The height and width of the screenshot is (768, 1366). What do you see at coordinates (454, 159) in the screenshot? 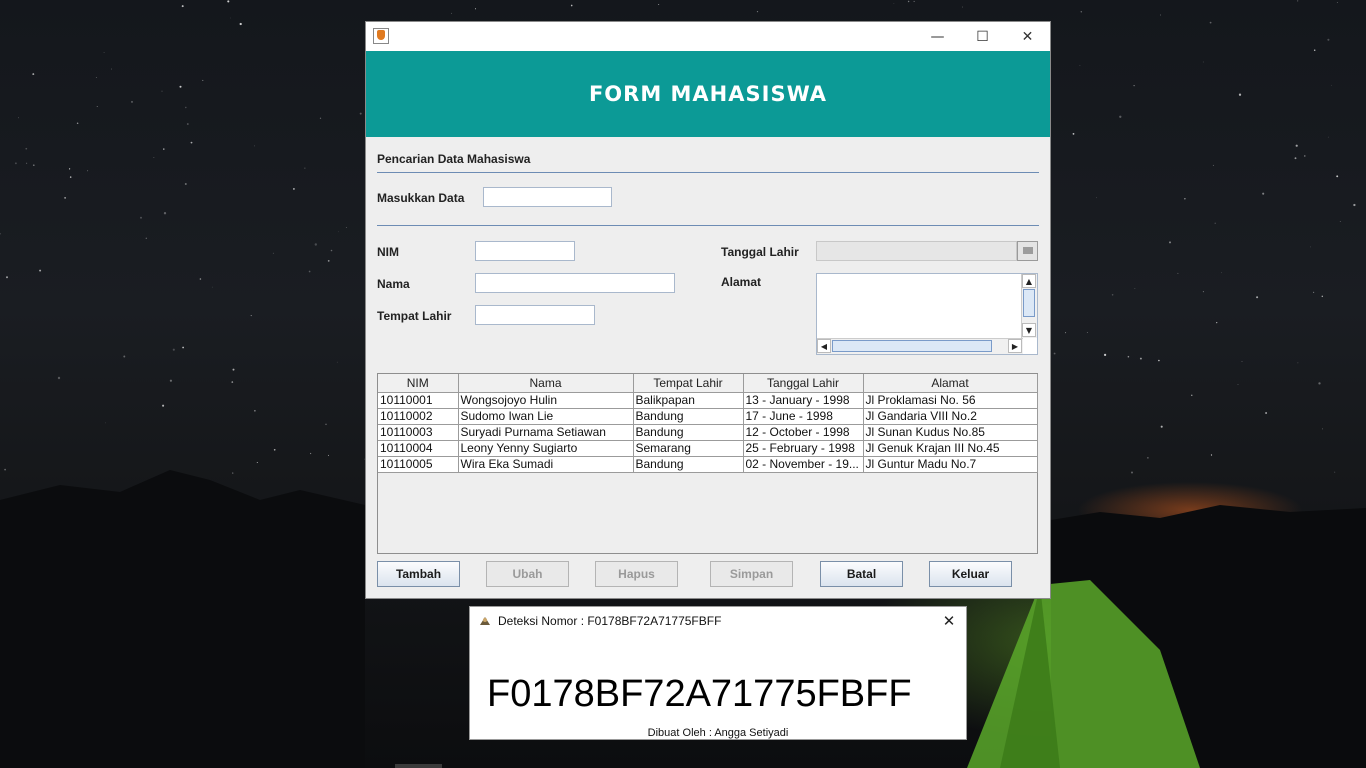
I see `search-section-title: Pencarian Data Mahasiswa` at bounding box center [454, 159].